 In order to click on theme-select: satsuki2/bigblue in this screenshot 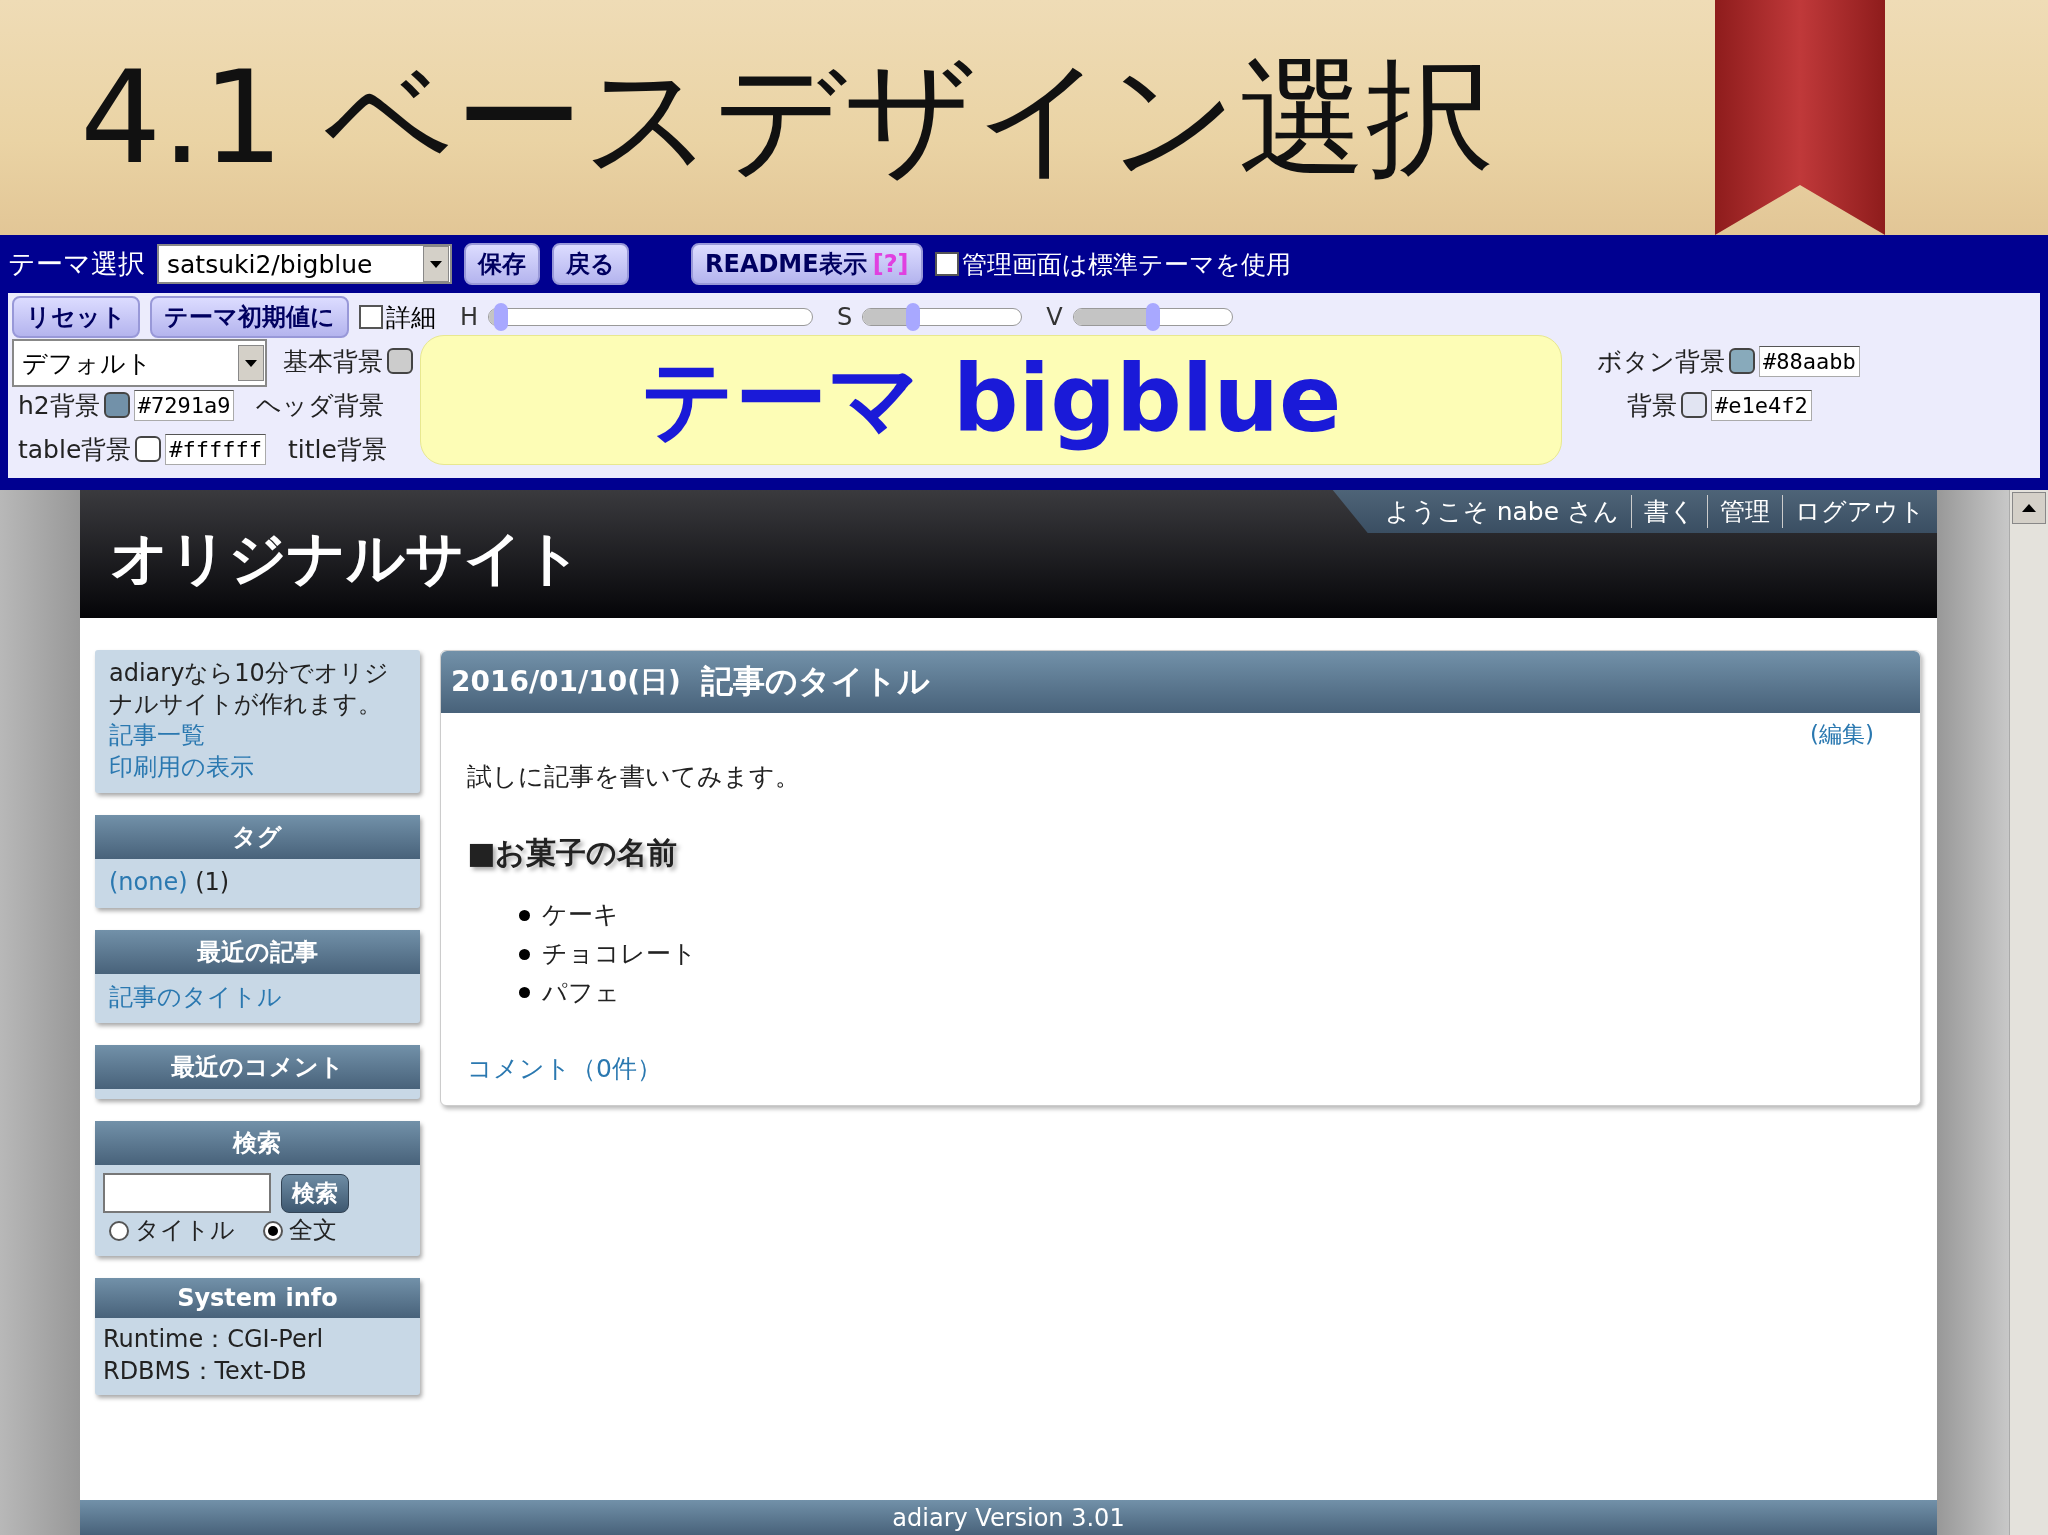, I will do `click(304, 264)`.